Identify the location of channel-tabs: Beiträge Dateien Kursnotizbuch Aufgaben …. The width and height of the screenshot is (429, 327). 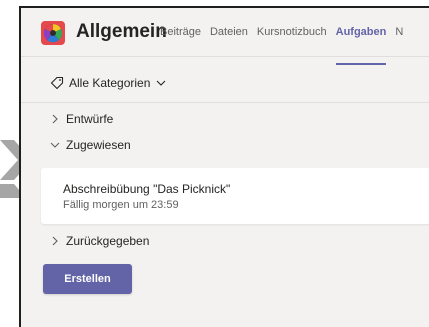
(286, 41).